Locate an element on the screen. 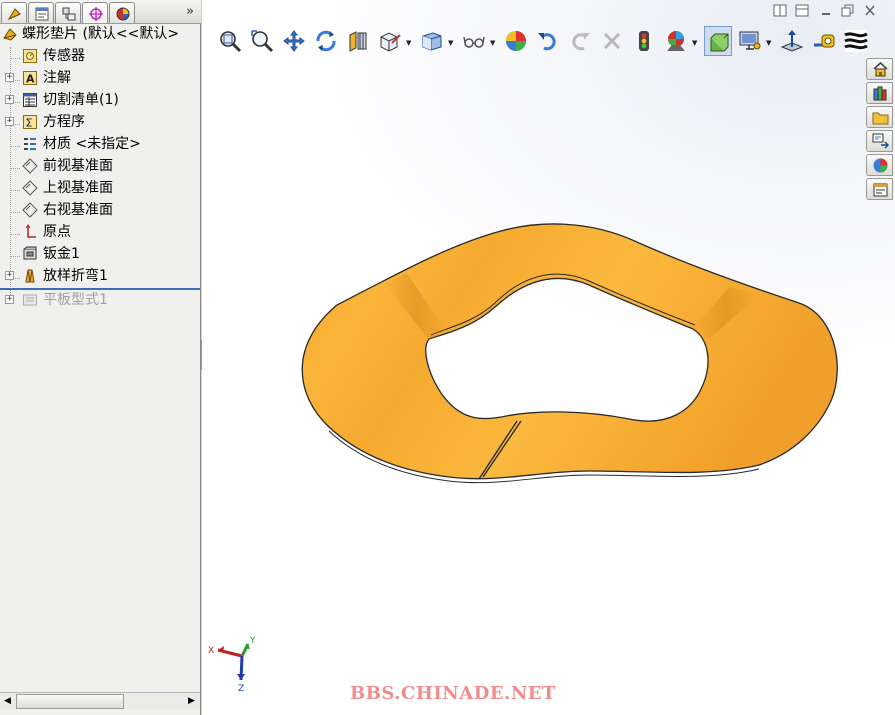 The width and height of the screenshot is (895, 715). tree-item-label: 方程序 is located at coordinates (64, 122).